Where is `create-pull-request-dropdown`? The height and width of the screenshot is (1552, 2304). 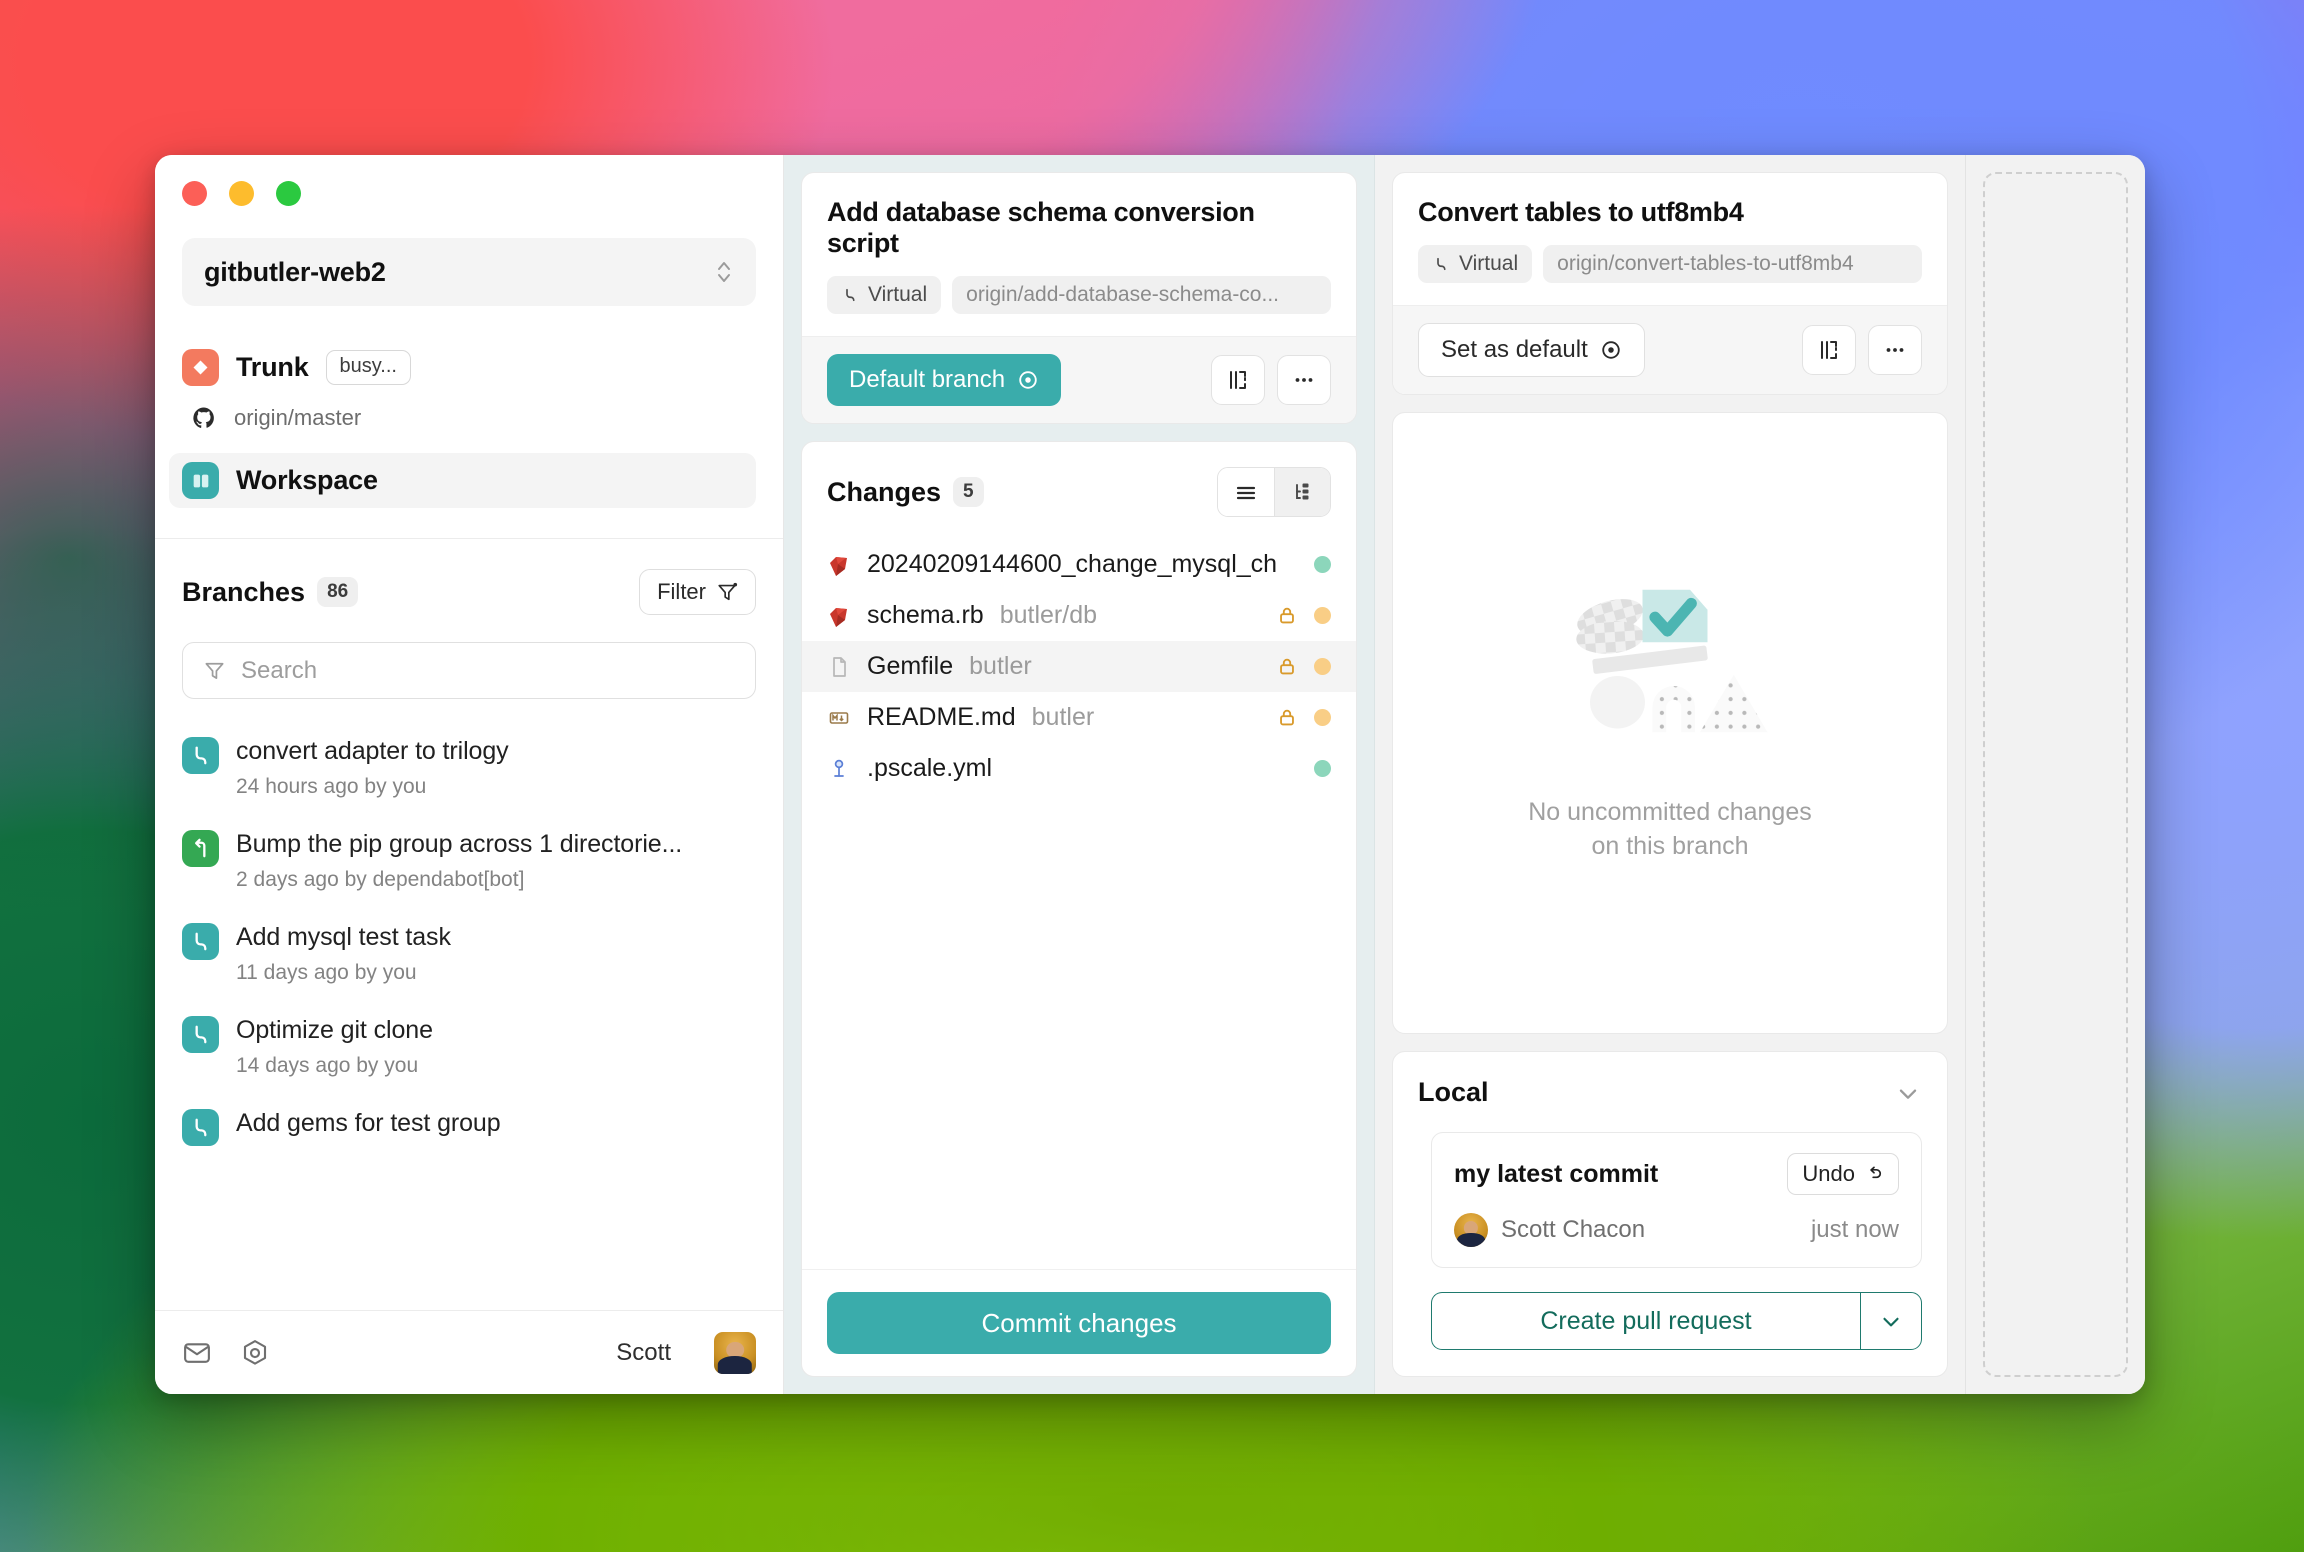
create-pull-request-dropdown is located at coordinates (1891, 1321).